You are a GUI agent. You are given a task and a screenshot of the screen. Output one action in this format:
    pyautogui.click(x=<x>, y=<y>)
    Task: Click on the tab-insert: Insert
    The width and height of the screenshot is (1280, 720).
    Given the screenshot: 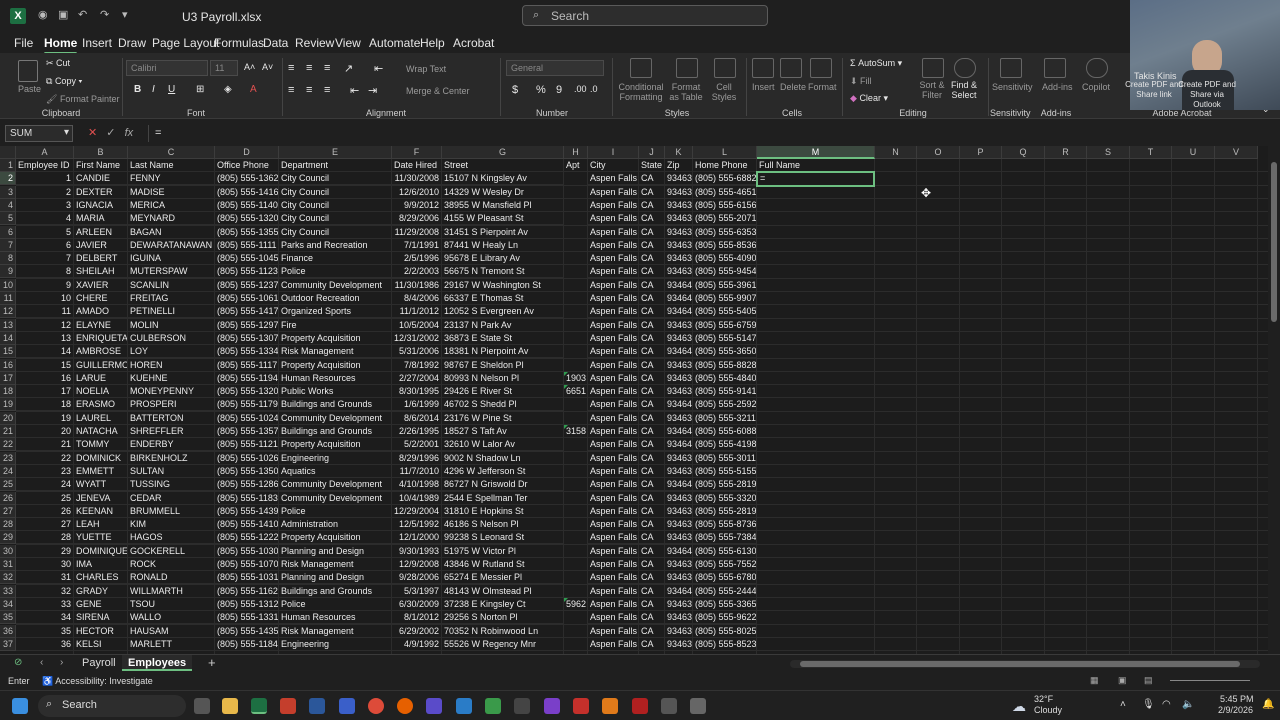 What is the action you would take?
    pyautogui.click(x=97, y=43)
    